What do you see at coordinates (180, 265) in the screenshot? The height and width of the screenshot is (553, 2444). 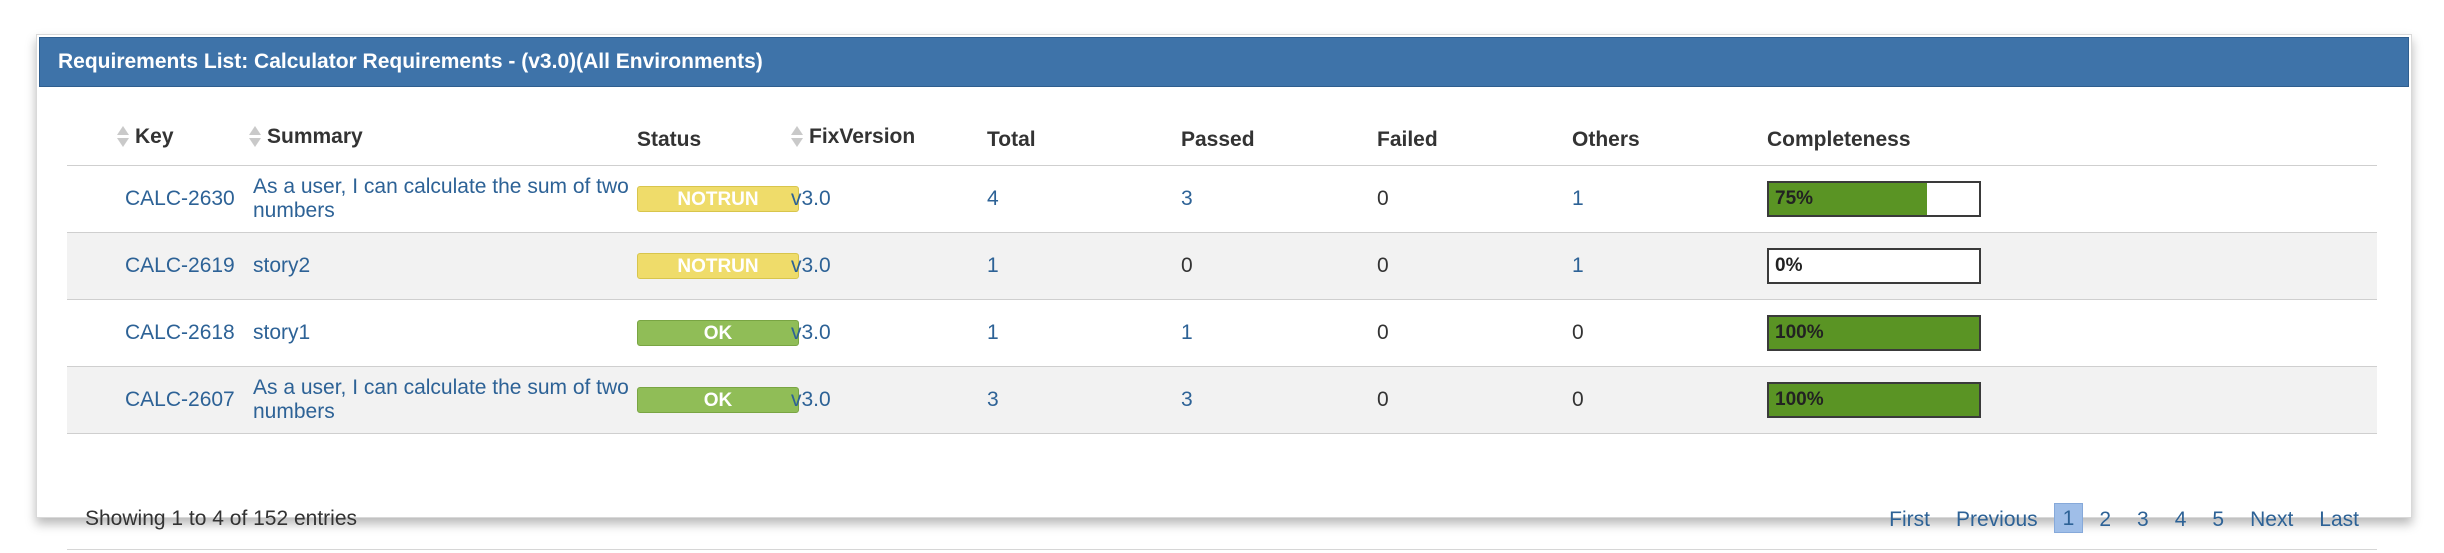 I see `requirement-key-link: CALC-2619` at bounding box center [180, 265].